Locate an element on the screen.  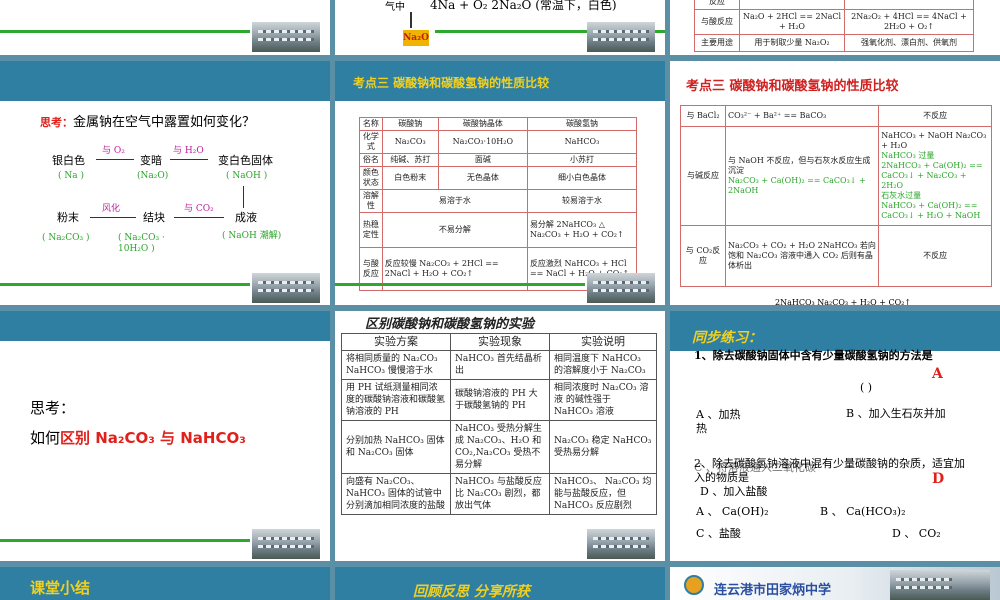
node-powder: 粉末 is located at coordinates (68, 217).